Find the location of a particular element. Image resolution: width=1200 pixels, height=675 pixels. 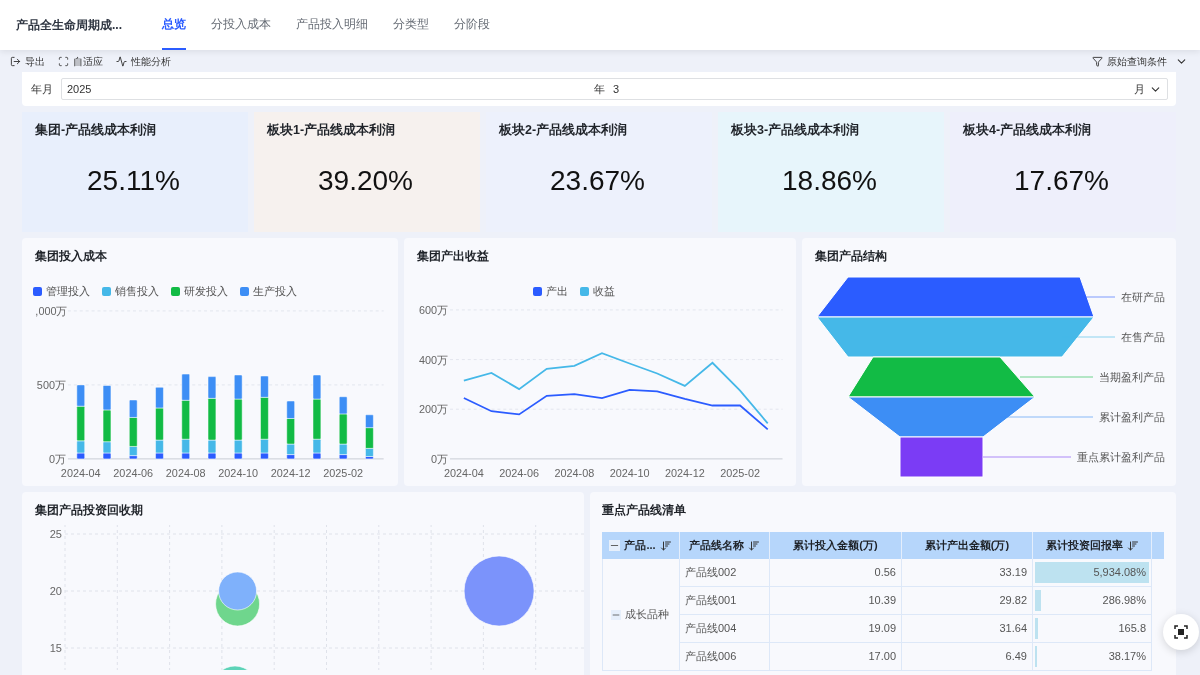

kpi-title: 板块4-产品线成本利润 is located at coordinates (1028, 130).